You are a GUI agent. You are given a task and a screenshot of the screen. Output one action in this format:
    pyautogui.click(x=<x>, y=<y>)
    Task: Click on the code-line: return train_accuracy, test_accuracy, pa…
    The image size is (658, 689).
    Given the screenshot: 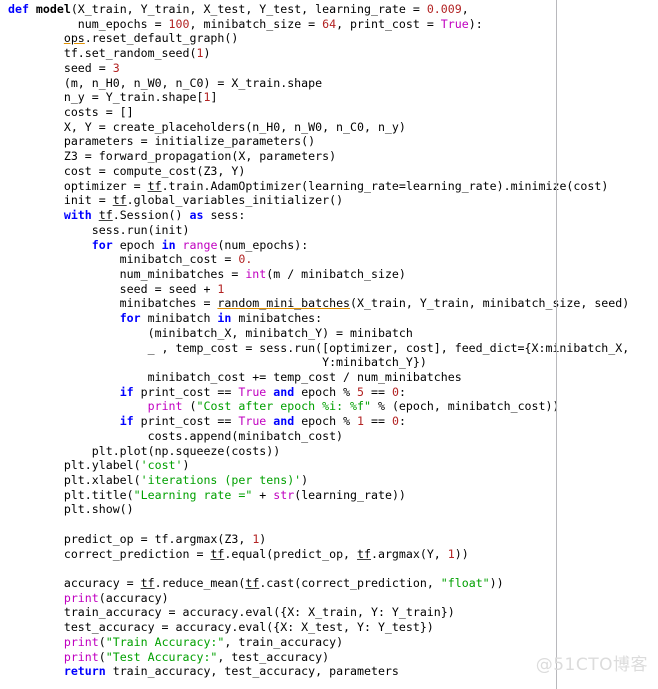 What is the action you would take?
    pyautogui.click(x=329, y=671)
    